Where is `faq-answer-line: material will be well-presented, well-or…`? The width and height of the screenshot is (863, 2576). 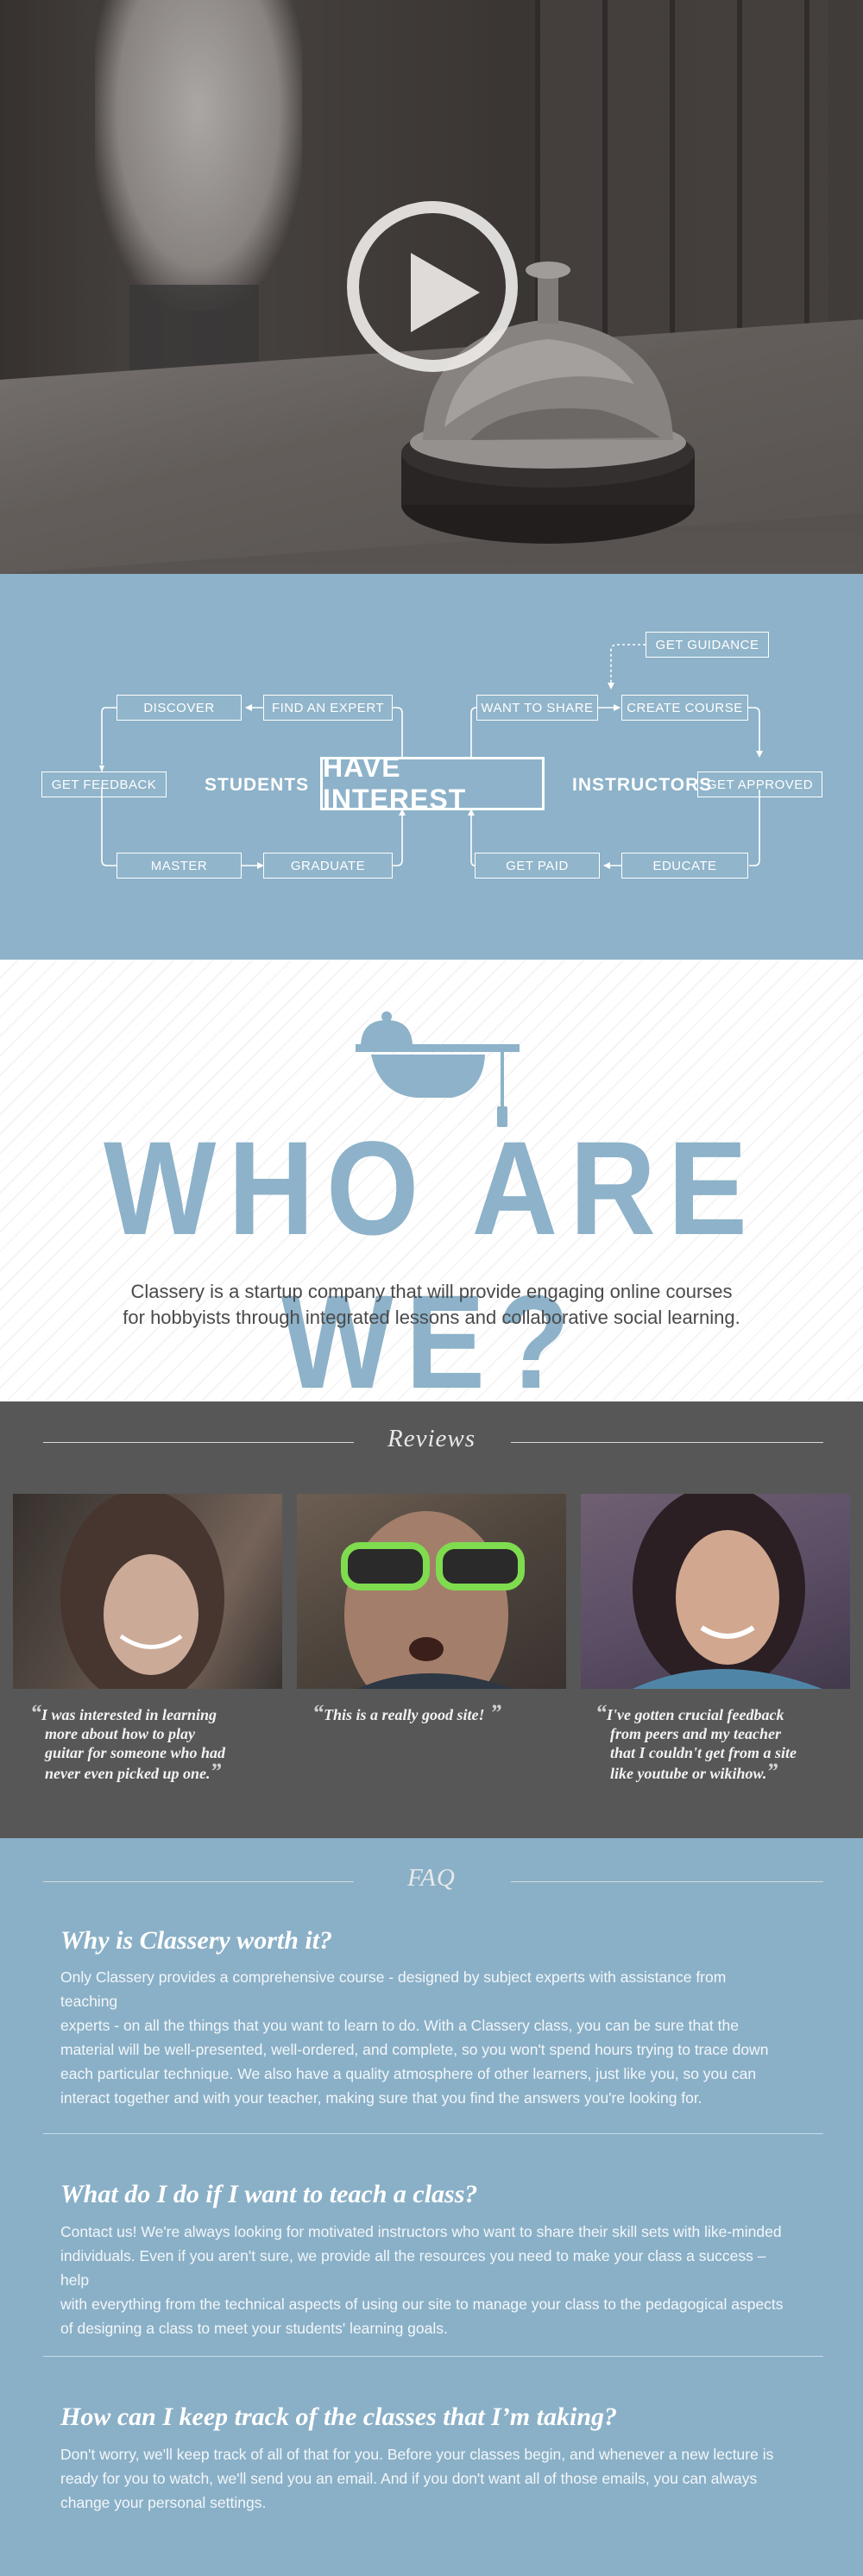 faq-answer-line: material will be well-presented, well-or… is located at coordinates (414, 2049).